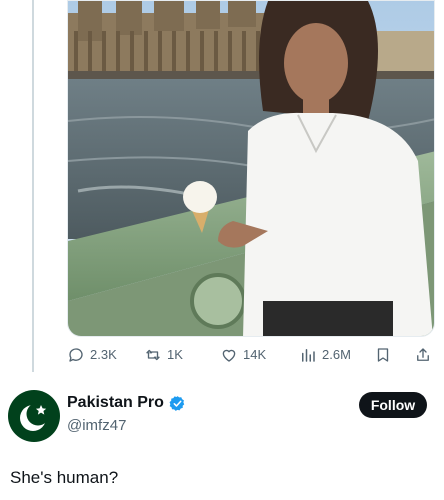 The image size is (444, 500). I want to click on bookmark-icon, so click(383, 355).